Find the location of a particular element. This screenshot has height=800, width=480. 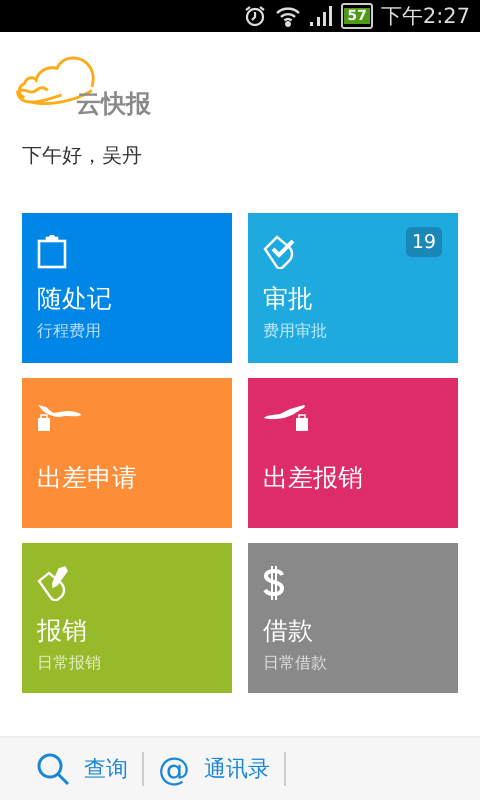

nav-button: 查询 is located at coordinates (89, 769).